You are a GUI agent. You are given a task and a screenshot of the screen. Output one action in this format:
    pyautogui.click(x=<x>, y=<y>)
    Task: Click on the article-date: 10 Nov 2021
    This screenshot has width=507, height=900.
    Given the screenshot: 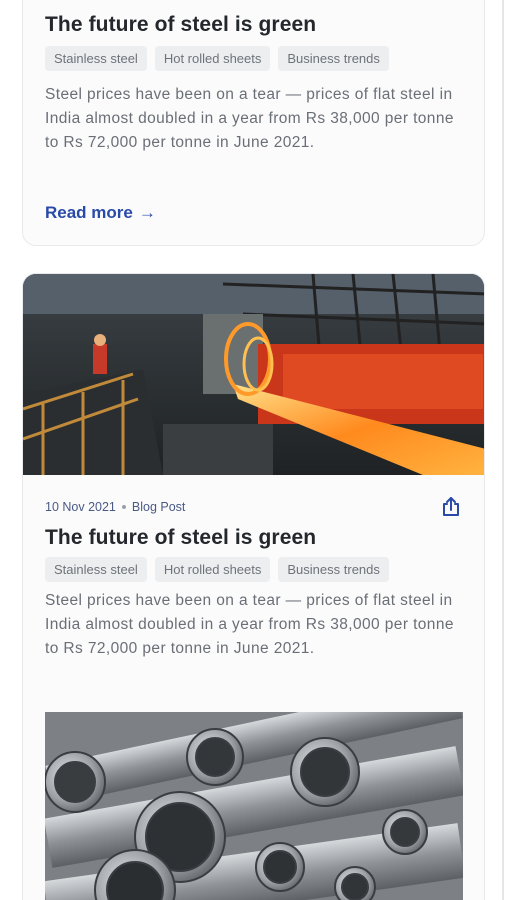 What is the action you would take?
    pyautogui.click(x=80, y=507)
    